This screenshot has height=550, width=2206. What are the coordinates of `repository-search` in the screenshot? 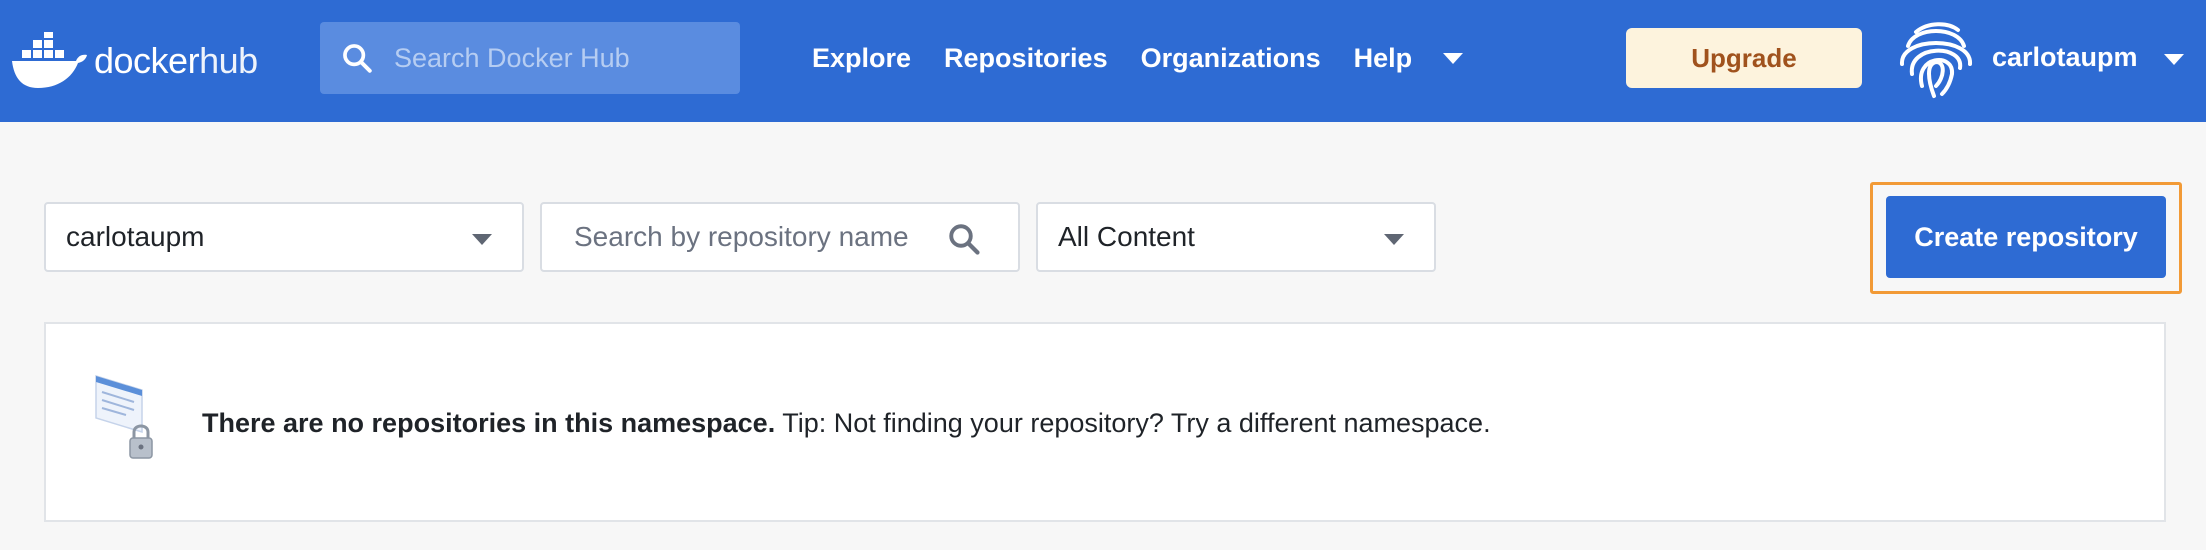 It's located at (780, 237).